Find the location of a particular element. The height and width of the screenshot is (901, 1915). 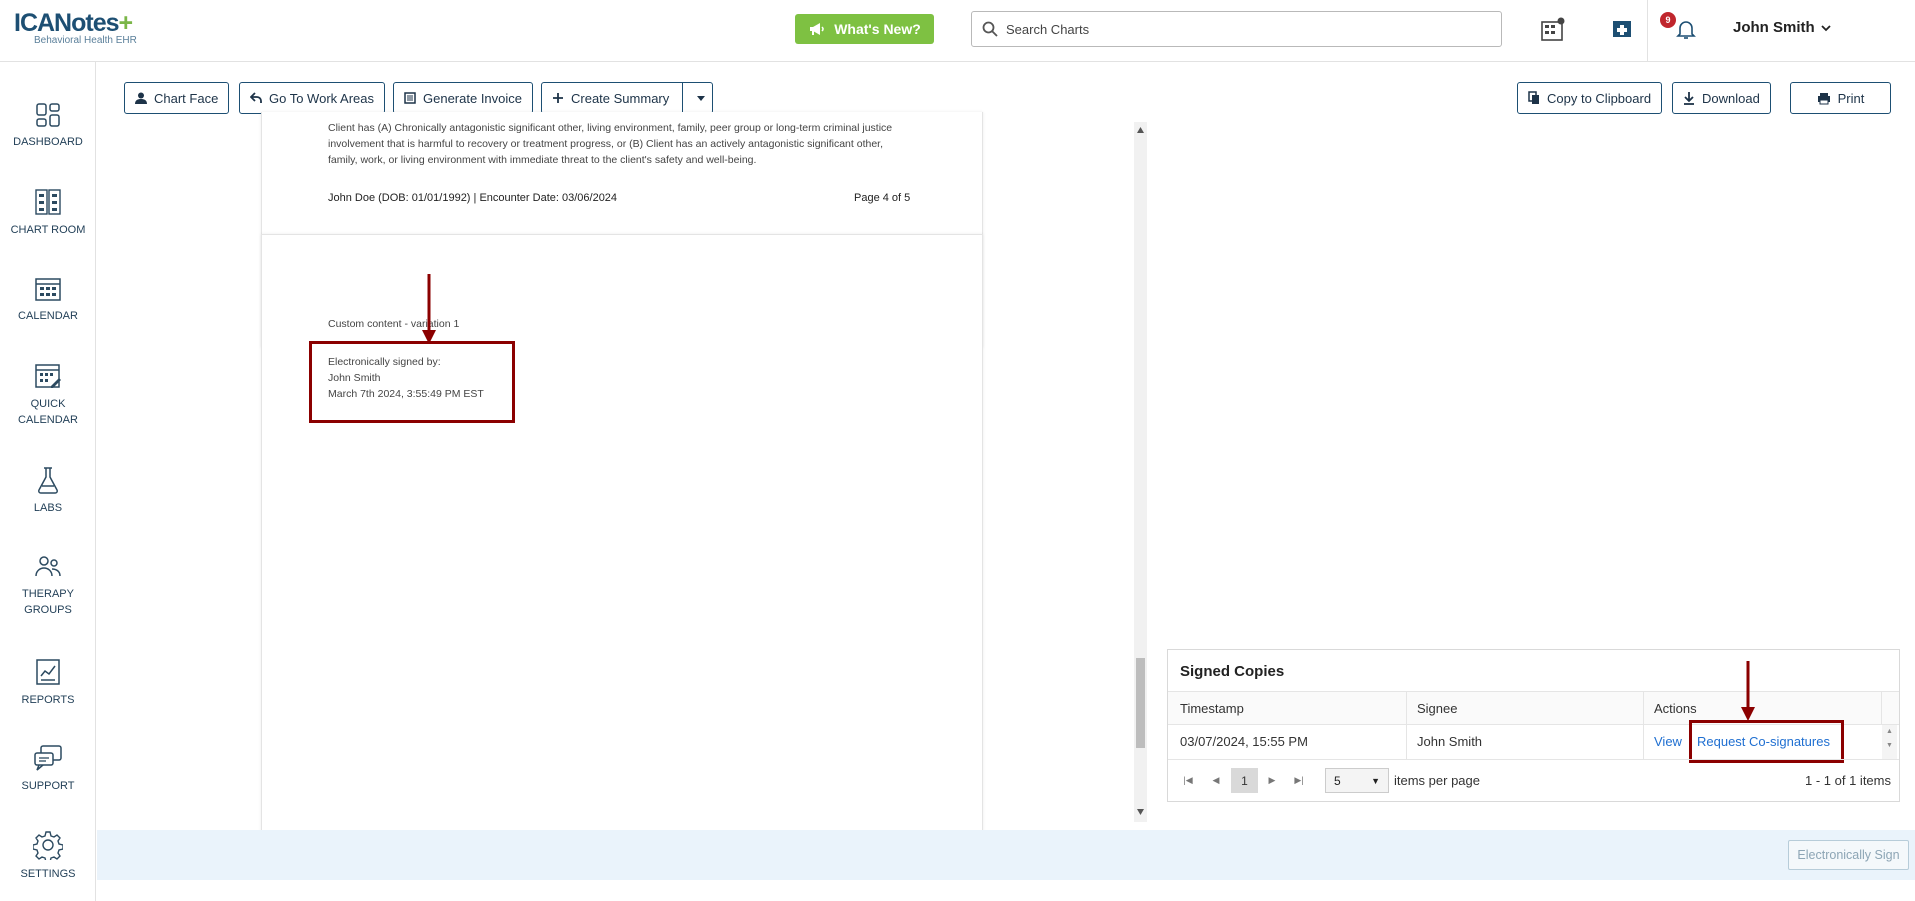

quick-calendar-icon is located at coordinates (48, 376).